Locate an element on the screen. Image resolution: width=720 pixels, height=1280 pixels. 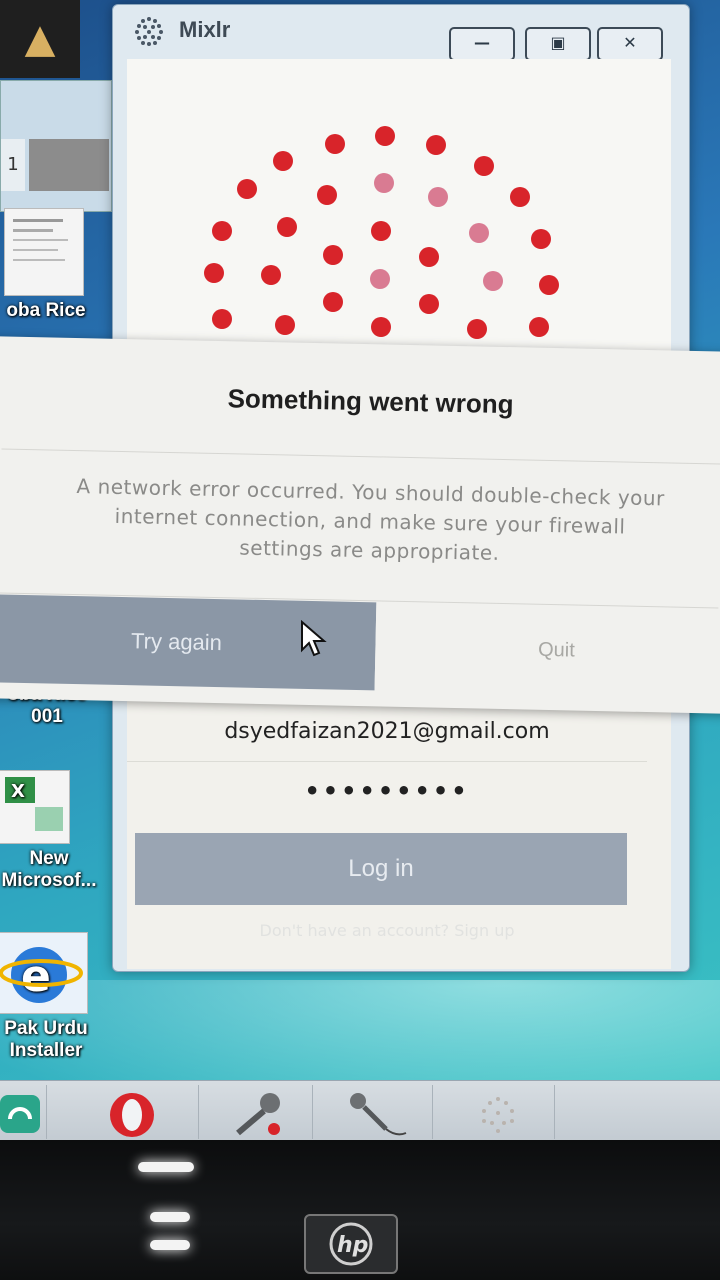
background-window-tab: 1 is located at coordinates (13, 165).